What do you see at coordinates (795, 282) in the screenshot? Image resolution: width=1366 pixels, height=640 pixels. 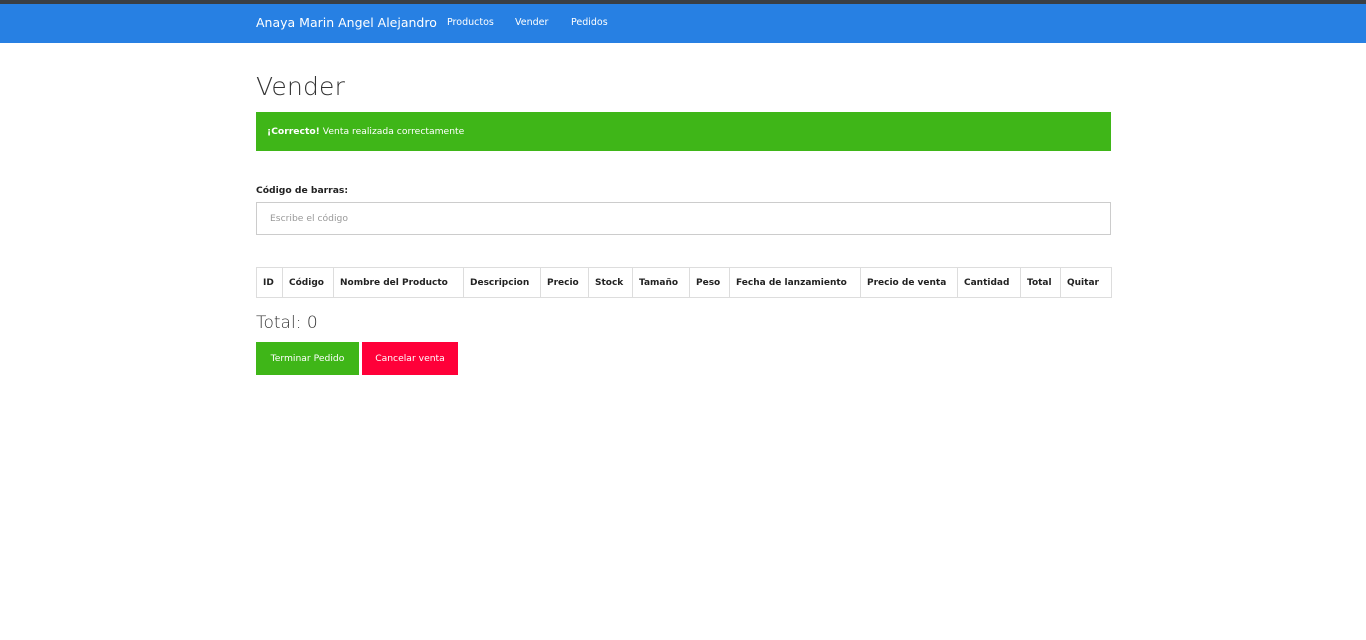 I see `column-header-fecha-lanzamiento: Fecha de lanzamiento` at bounding box center [795, 282].